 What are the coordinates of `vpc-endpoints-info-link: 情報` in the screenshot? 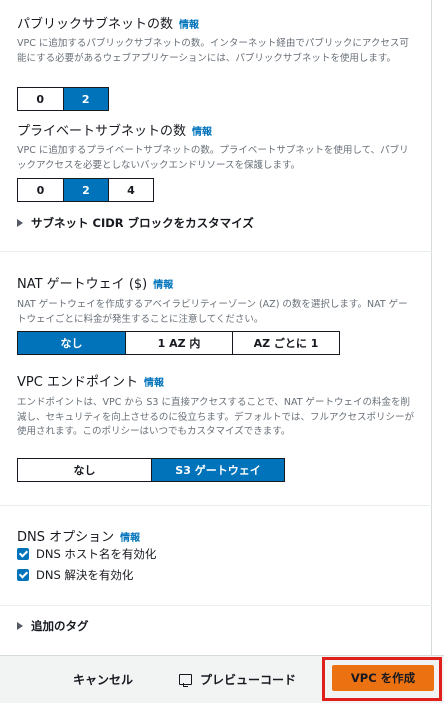 It's located at (154, 383).